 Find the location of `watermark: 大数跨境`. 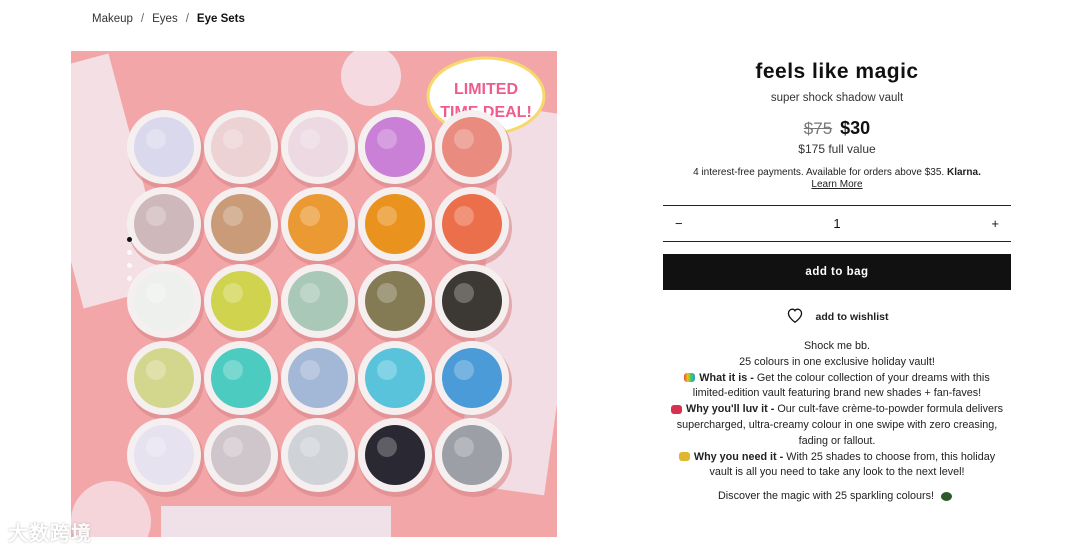

watermark: 大数跨境 is located at coordinates (50, 534).